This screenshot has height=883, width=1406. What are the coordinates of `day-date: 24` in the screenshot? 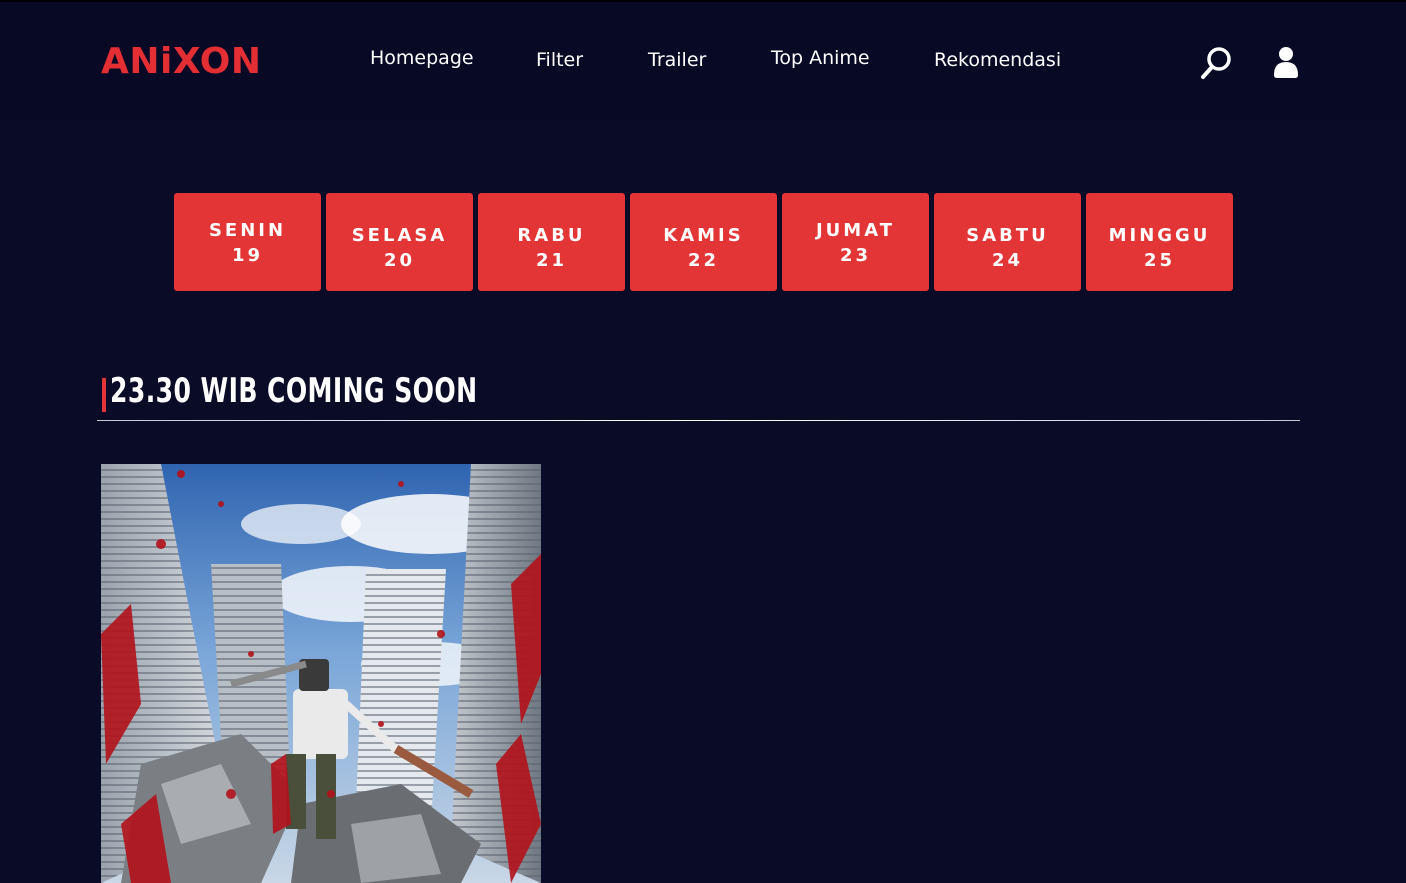 It's located at (1007, 260).